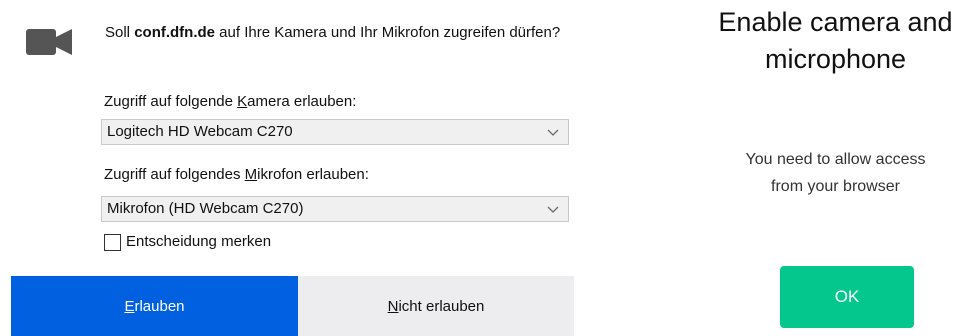 This screenshot has height=336, width=971. I want to click on mic-select-label: Zugriff auf folgendes Mikrofon erlauben:, so click(236, 175).